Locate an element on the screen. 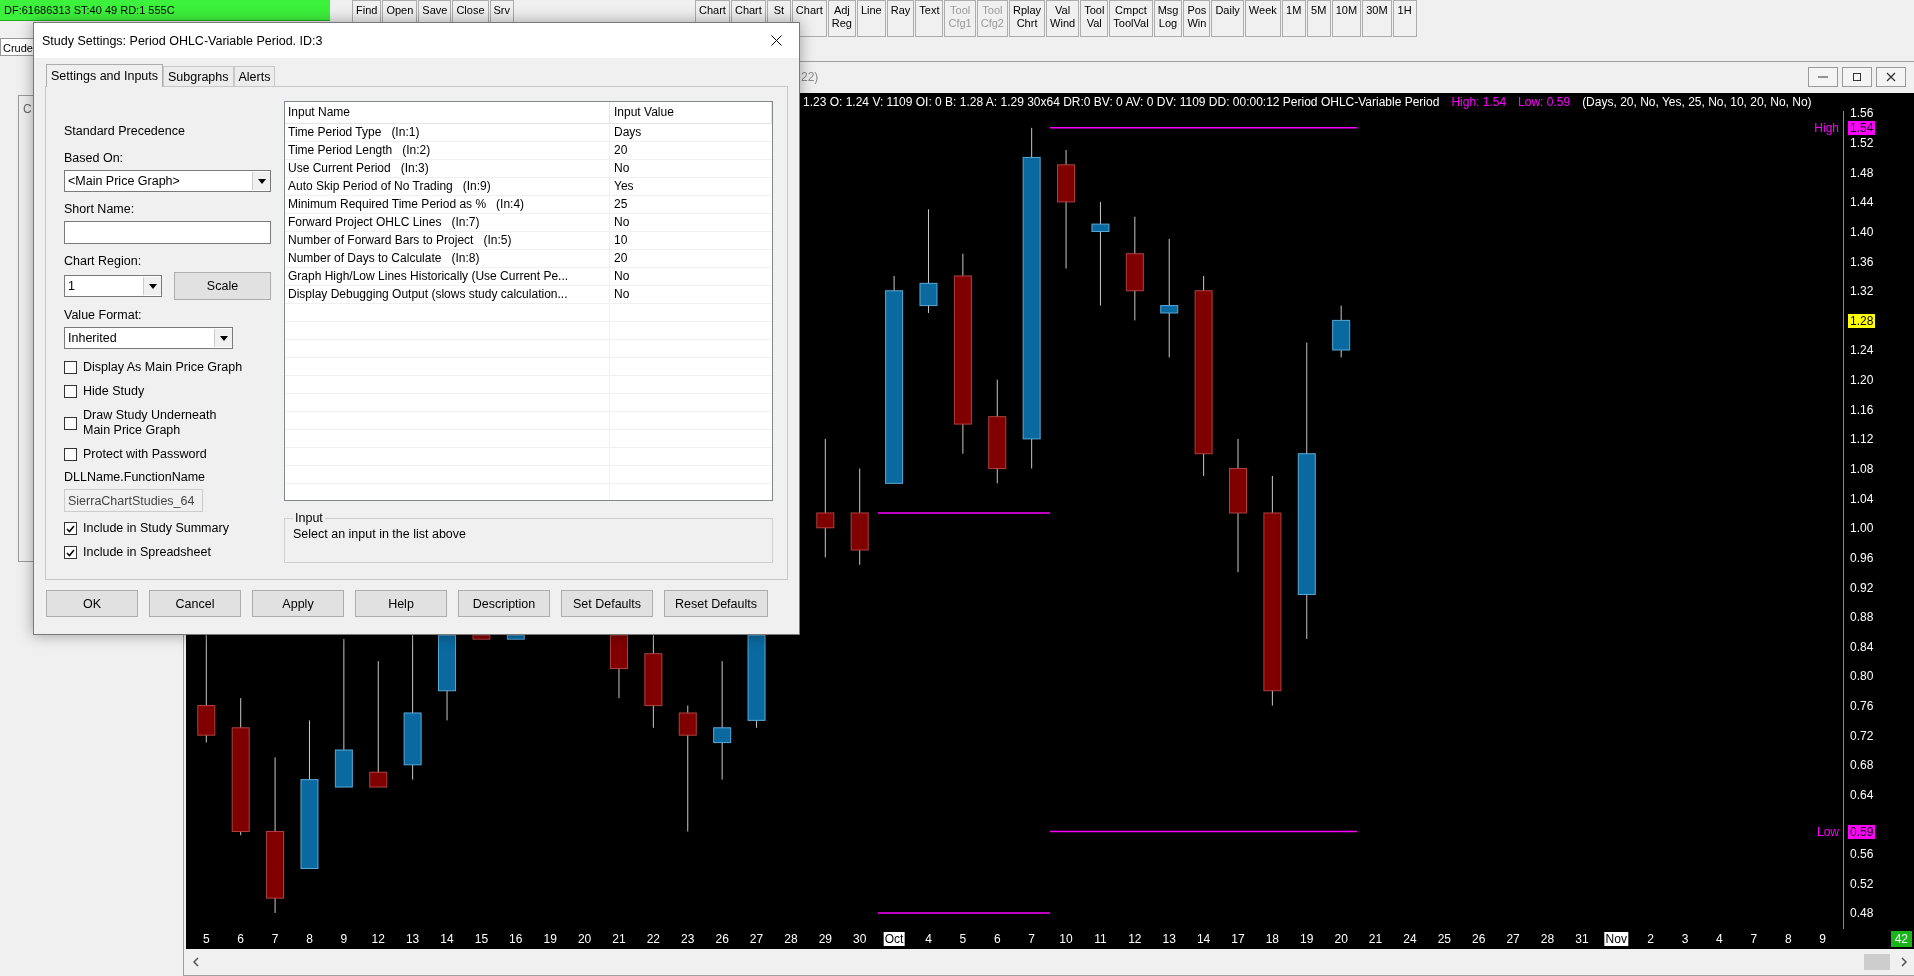 The height and width of the screenshot is (976, 1914). price-label: 1.04 is located at coordinates (1862, 498).